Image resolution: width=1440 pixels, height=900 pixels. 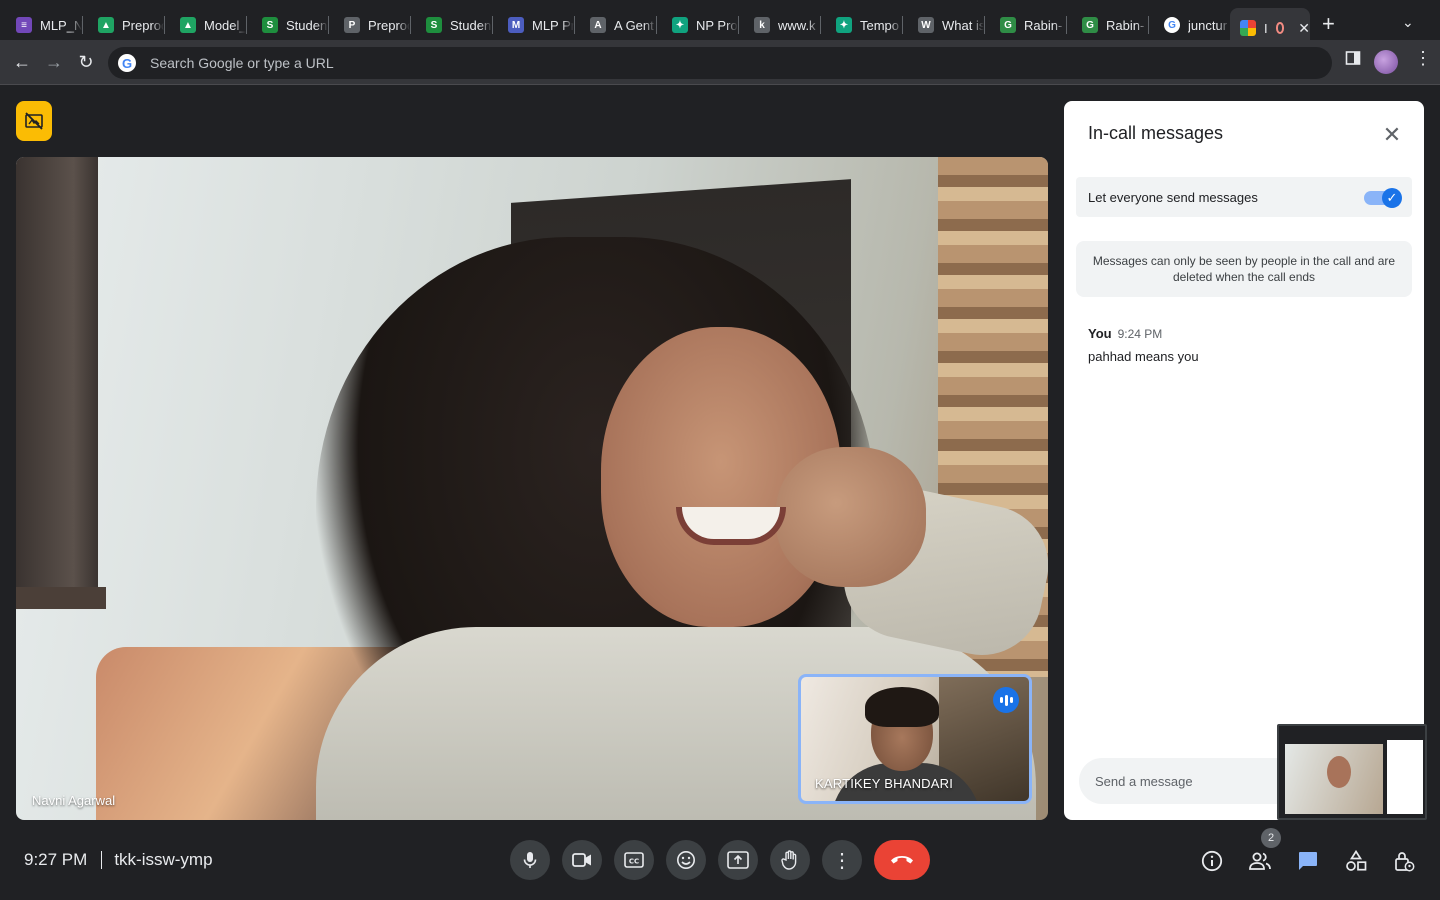 What do you see at coordinates (1386, 62) in the screenshot?
I see `profile-avatar` at bounding box center [1386, 62].